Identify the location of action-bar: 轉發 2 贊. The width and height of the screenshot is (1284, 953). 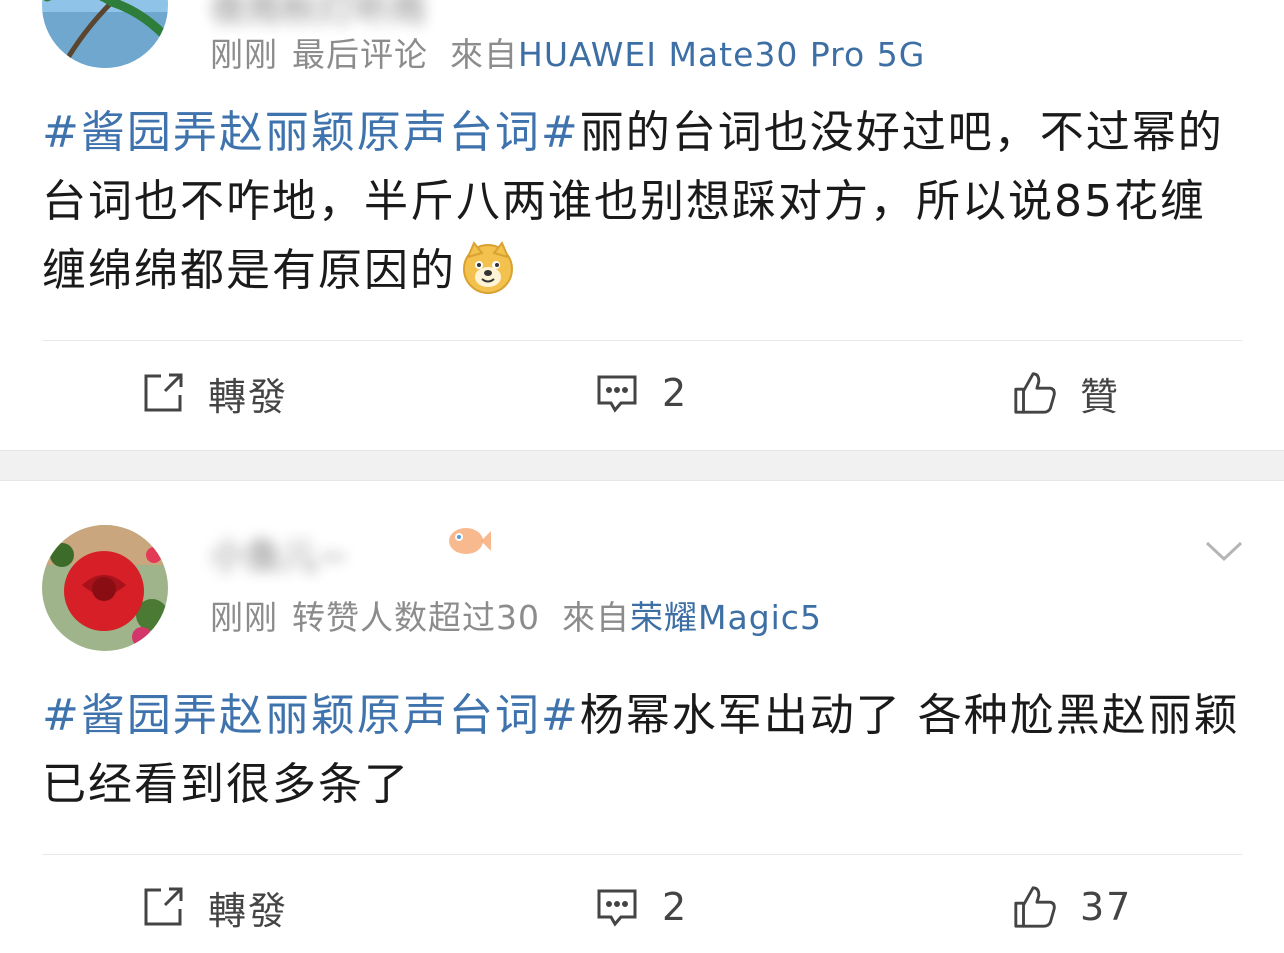
(642, 393).